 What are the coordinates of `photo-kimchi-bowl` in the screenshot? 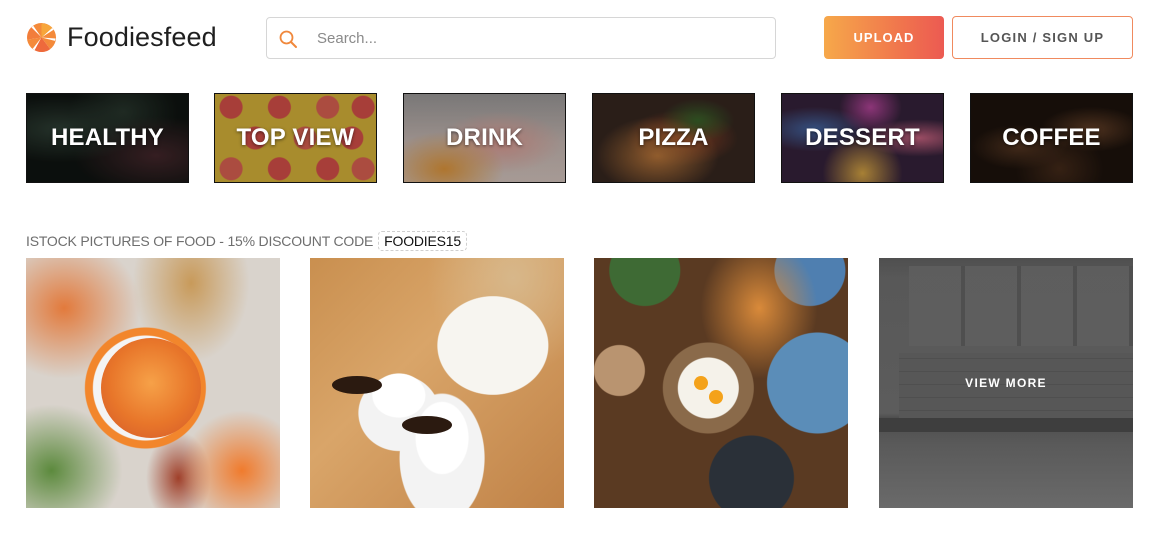 It's located at (153, 383).